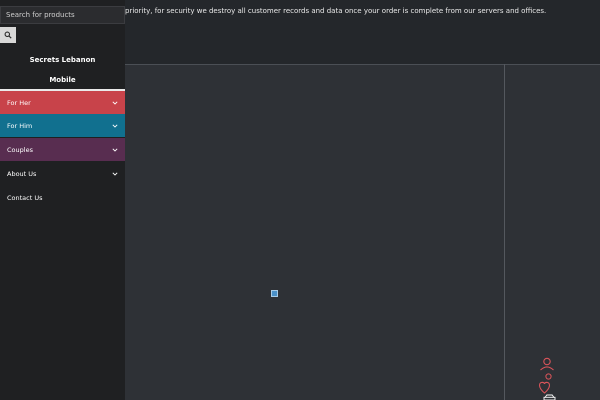 The height and width of the screenshot is (400, 600). Describe the element at coordinates (62, 60) in the screenshot. I see `brand-name: Secrets Lebanon` at that location.